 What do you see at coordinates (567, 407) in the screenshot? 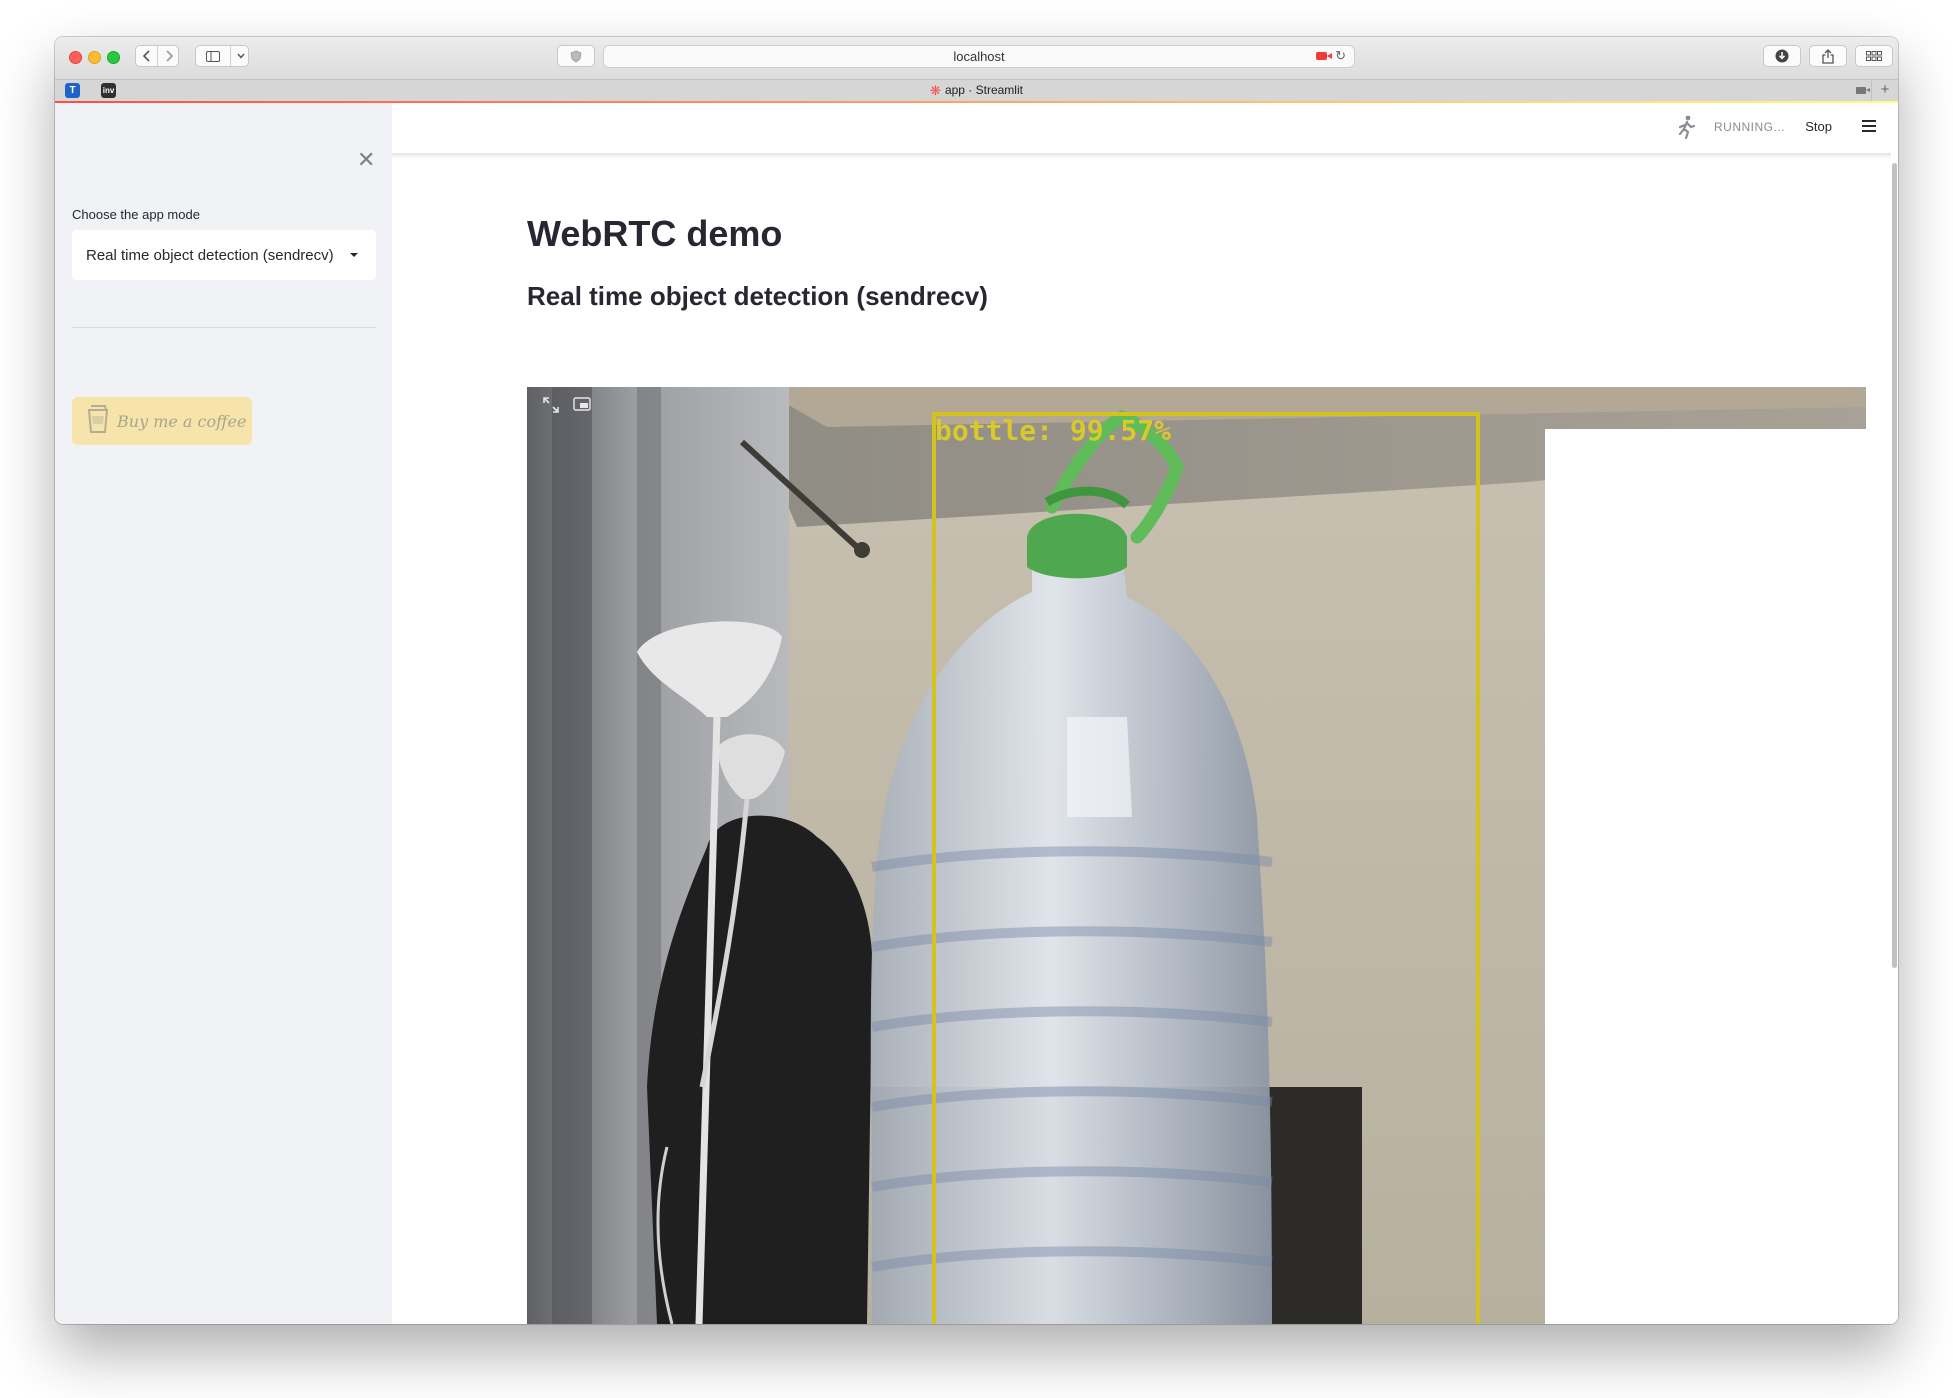
I see `video-controls` at bounding box center [567, 407].